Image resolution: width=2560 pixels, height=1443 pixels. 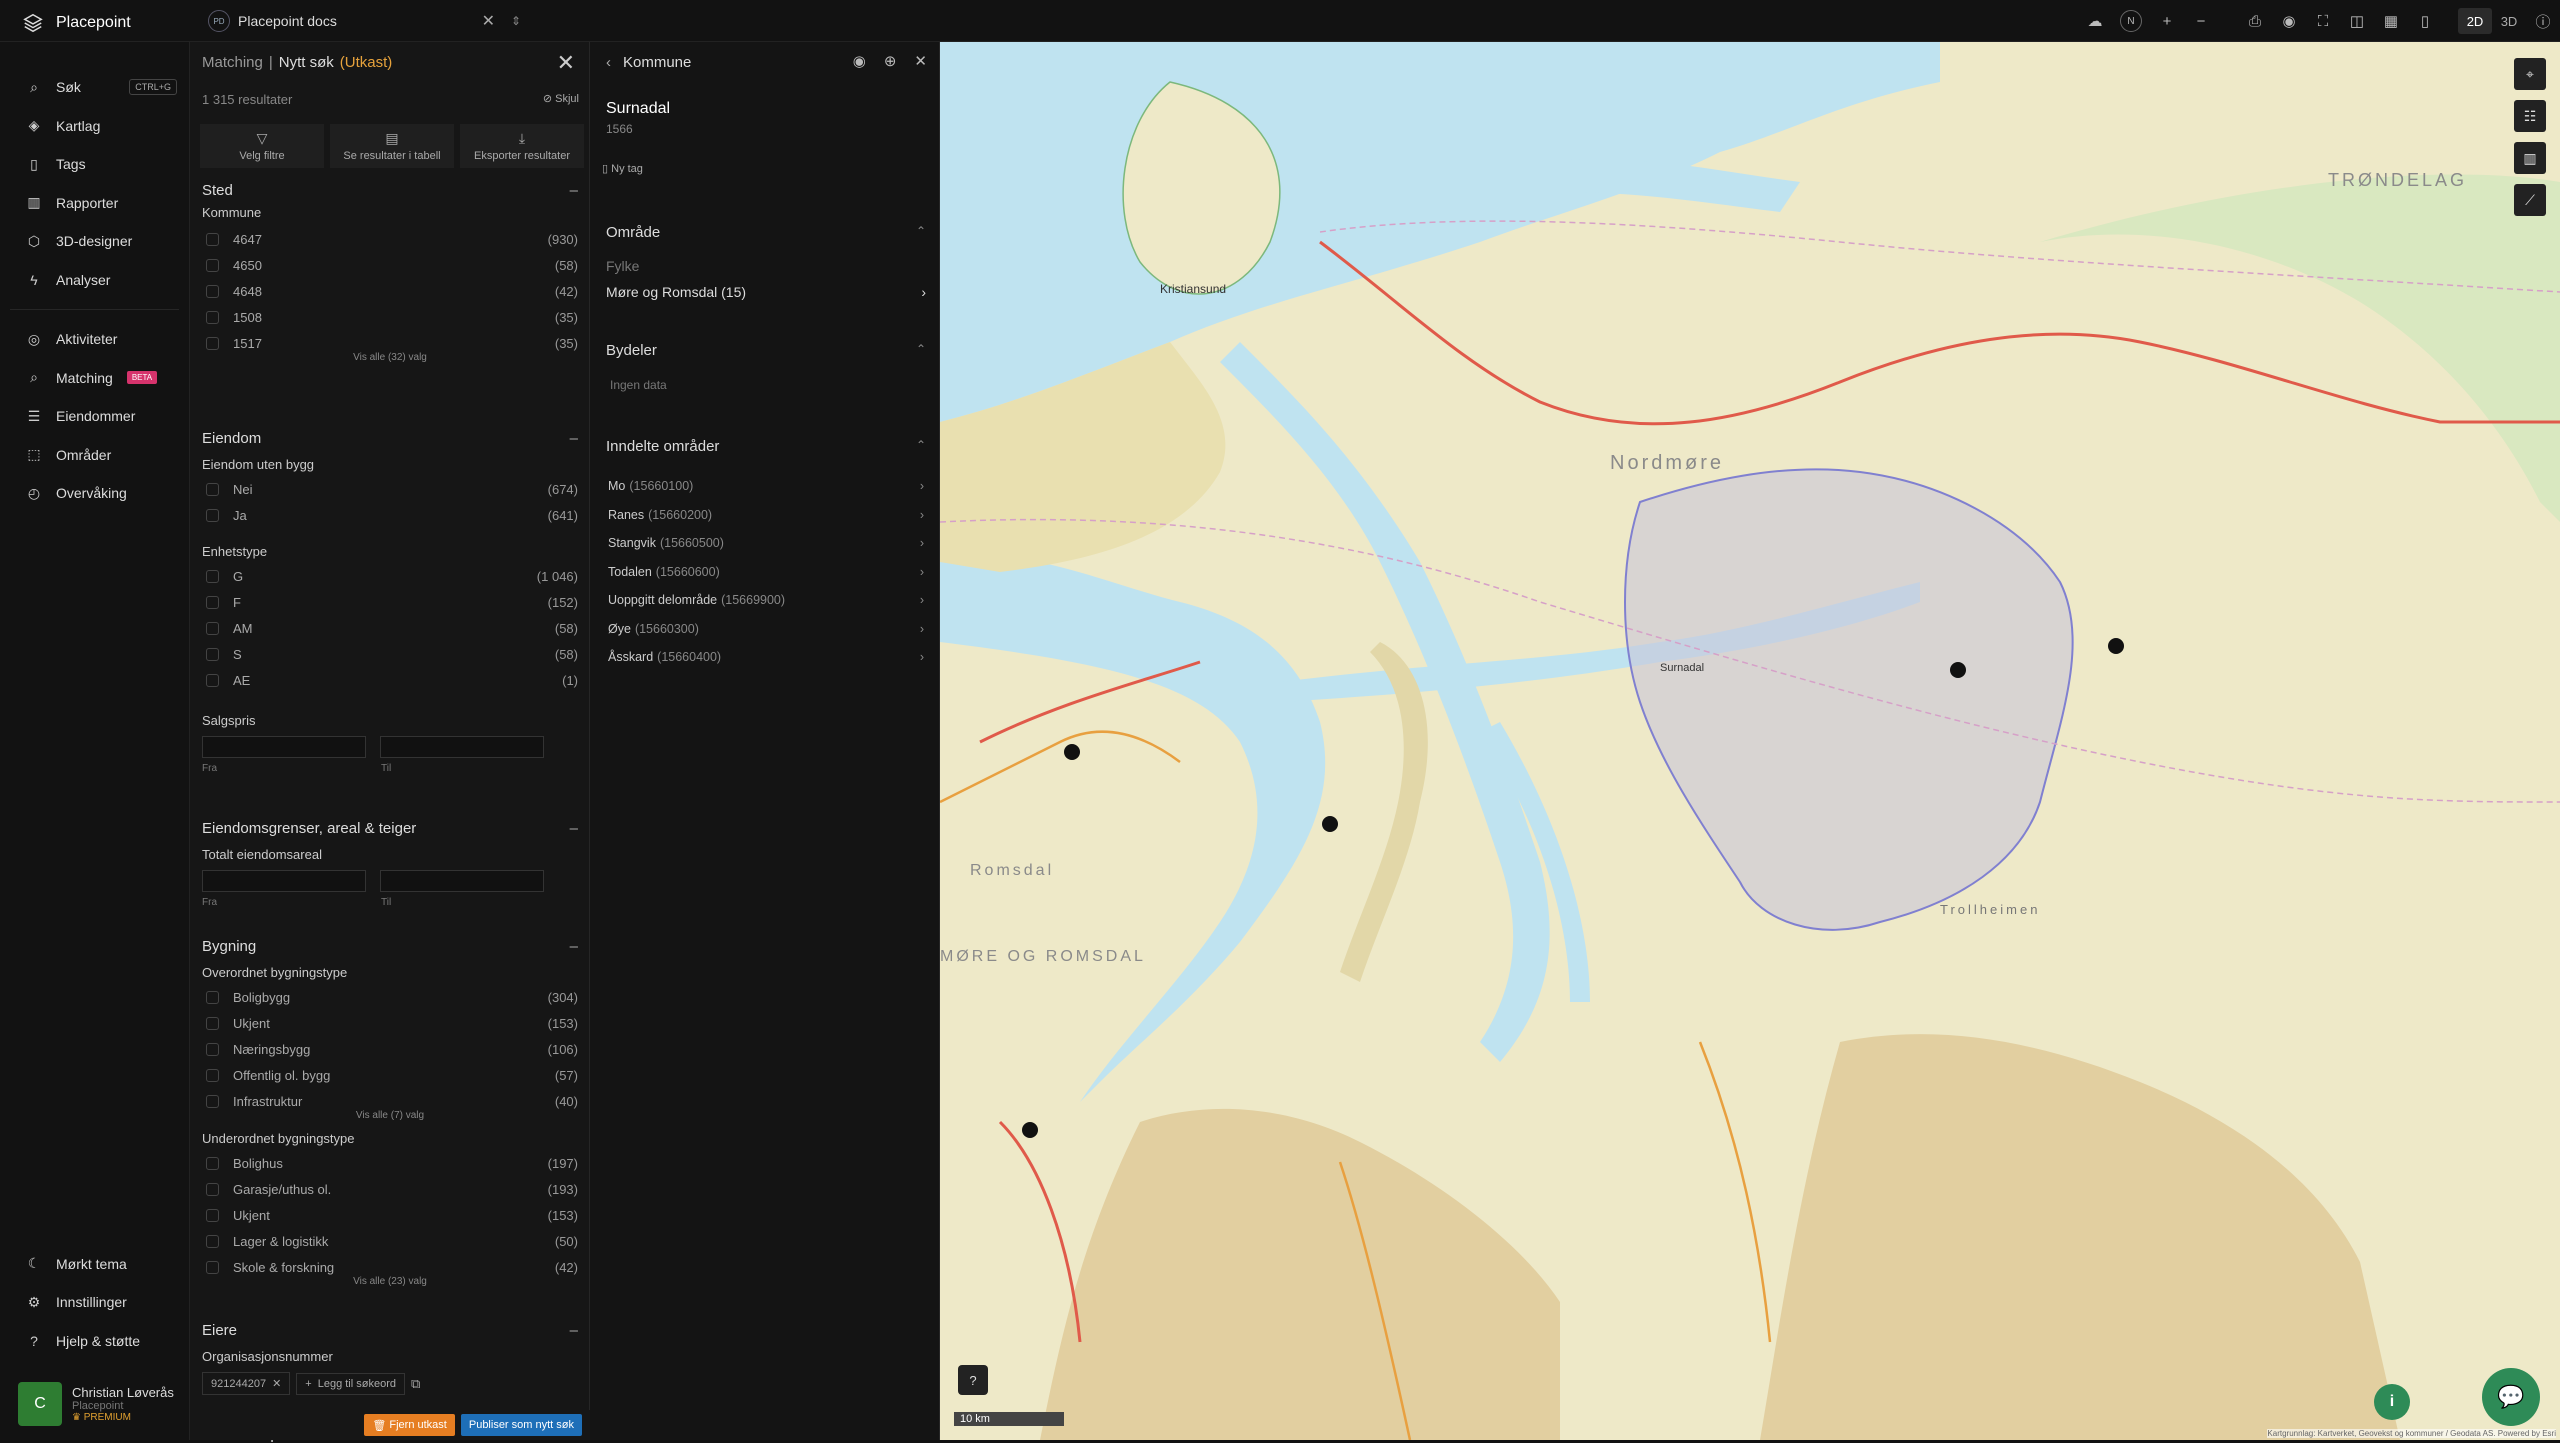 What do you see at coordinates (96, 1404) in the screenshot?
I see `user-profile: C Christian Løverås Placepoint ♛ PREMIUM` at bounding box center [96, 1404].